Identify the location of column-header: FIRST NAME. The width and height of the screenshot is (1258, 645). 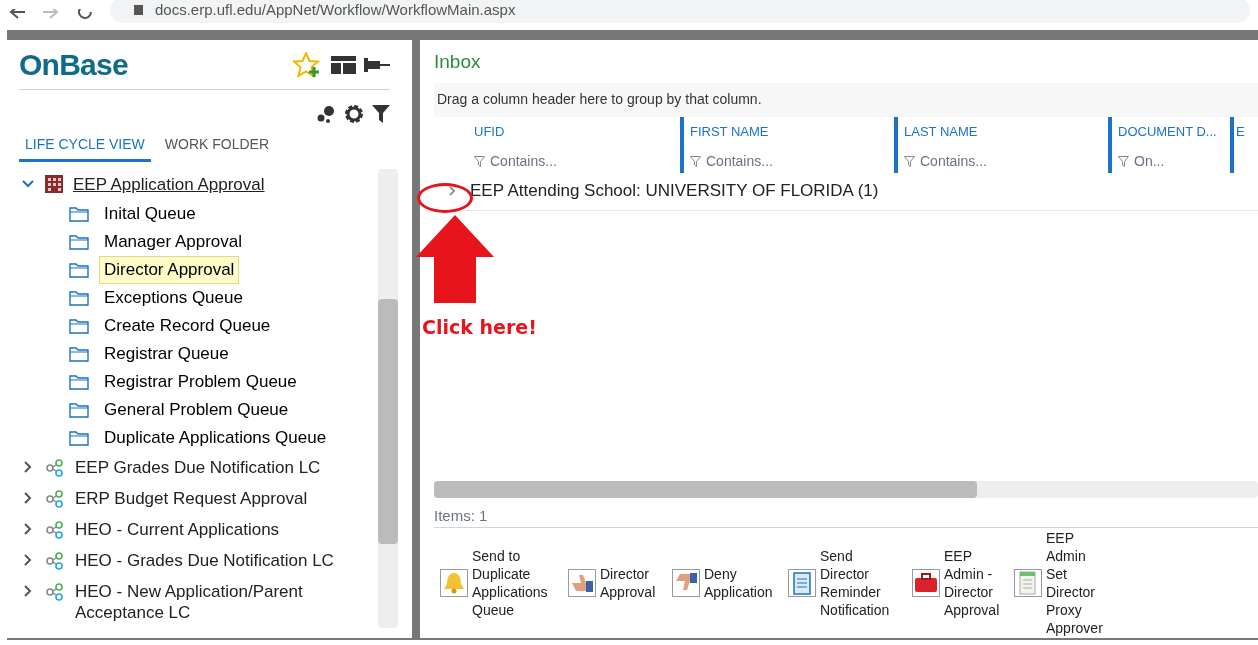
(729, 131).